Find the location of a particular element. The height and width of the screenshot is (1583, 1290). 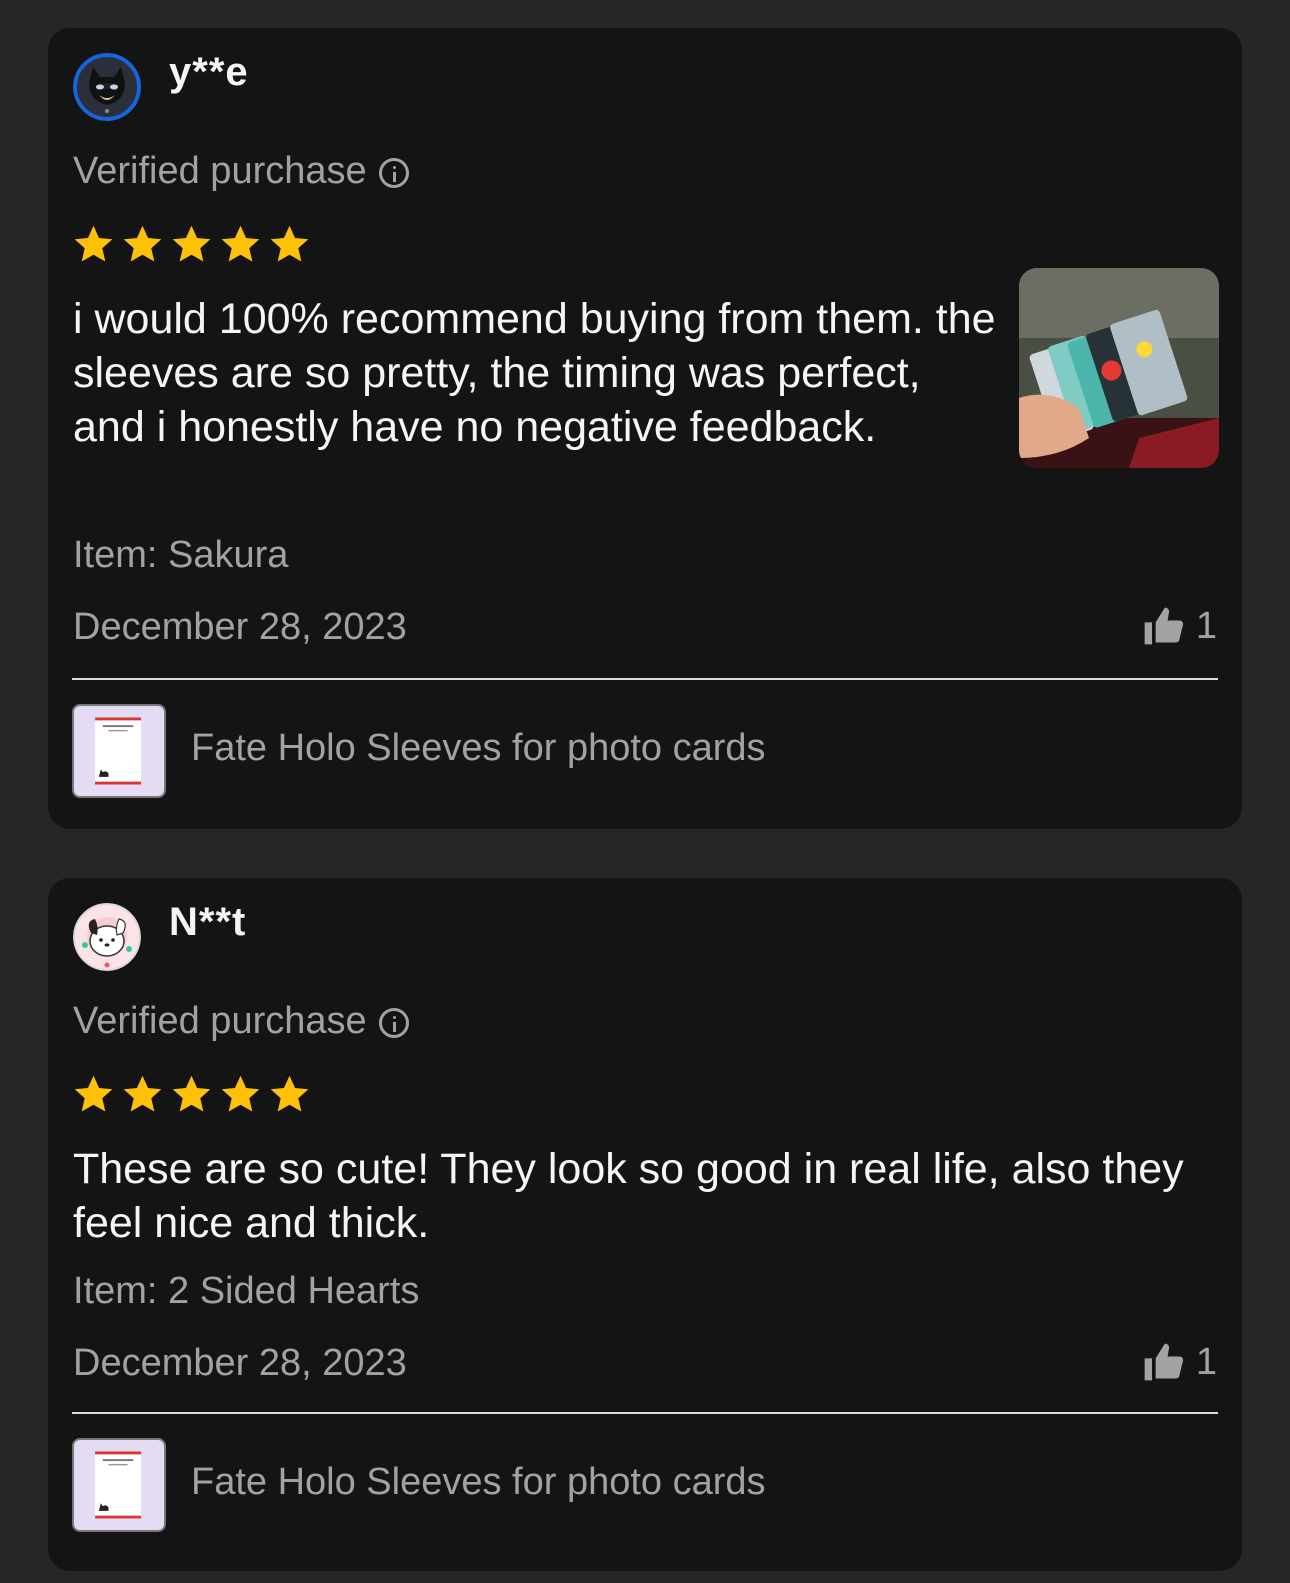

review-photo is located at coordinates (1119, 368).